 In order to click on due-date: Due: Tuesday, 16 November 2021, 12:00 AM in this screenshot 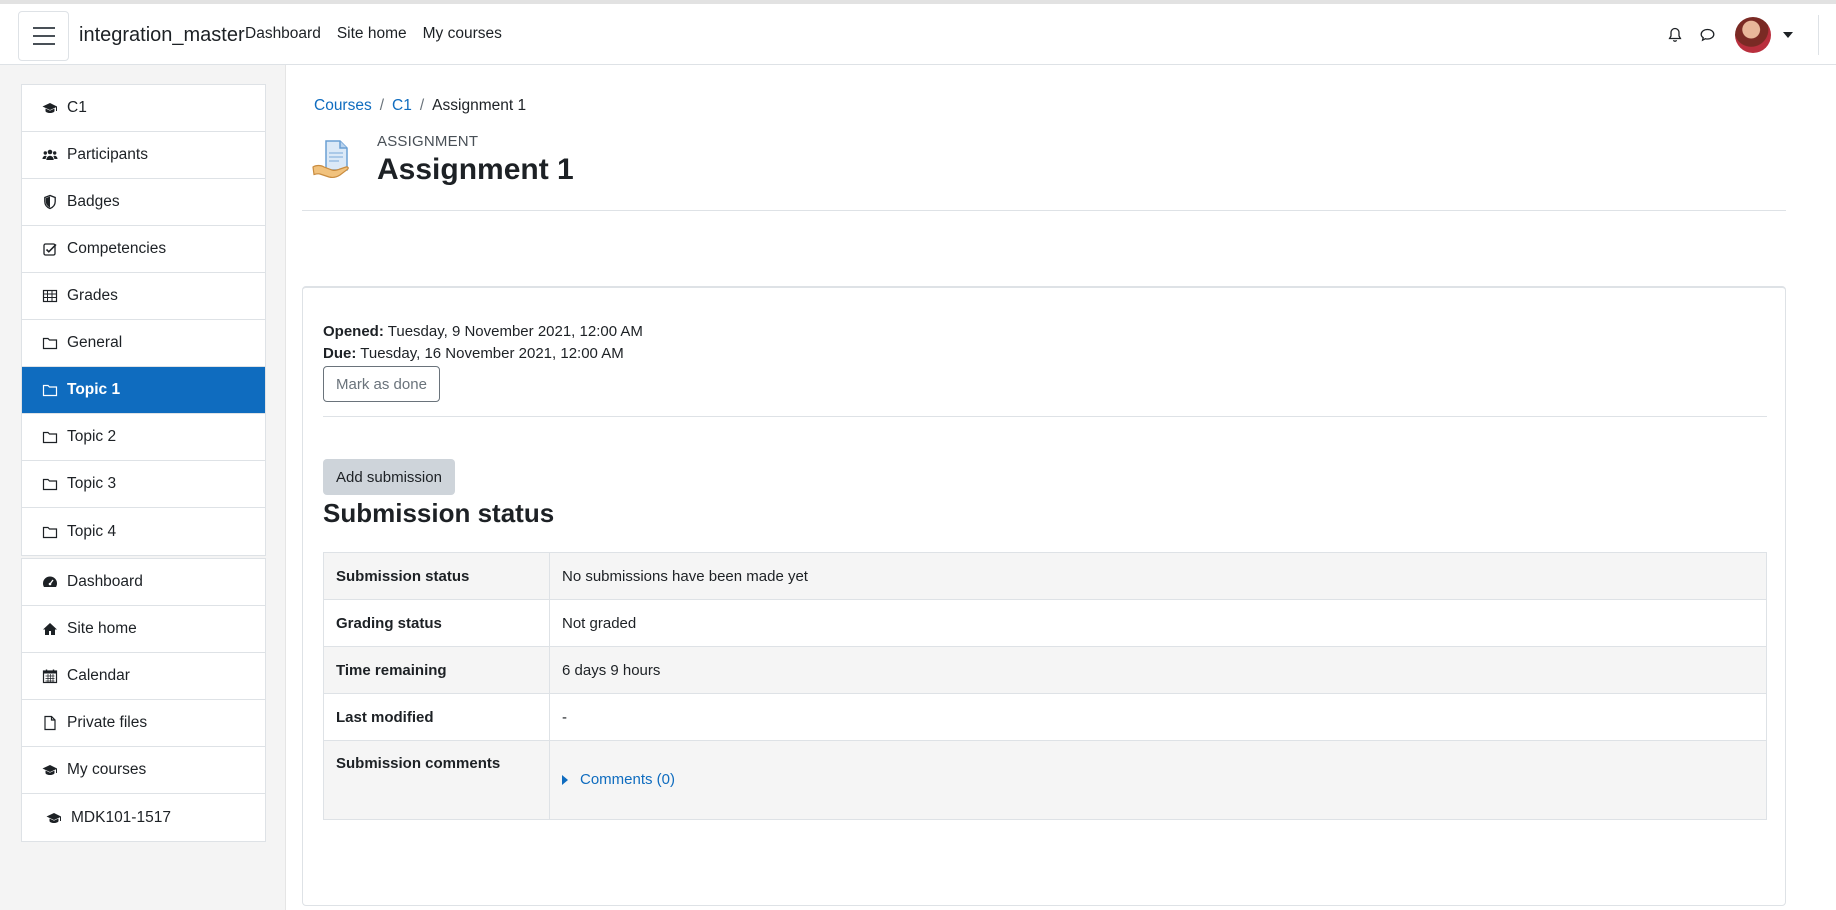, I will do `click(483, 354)`.